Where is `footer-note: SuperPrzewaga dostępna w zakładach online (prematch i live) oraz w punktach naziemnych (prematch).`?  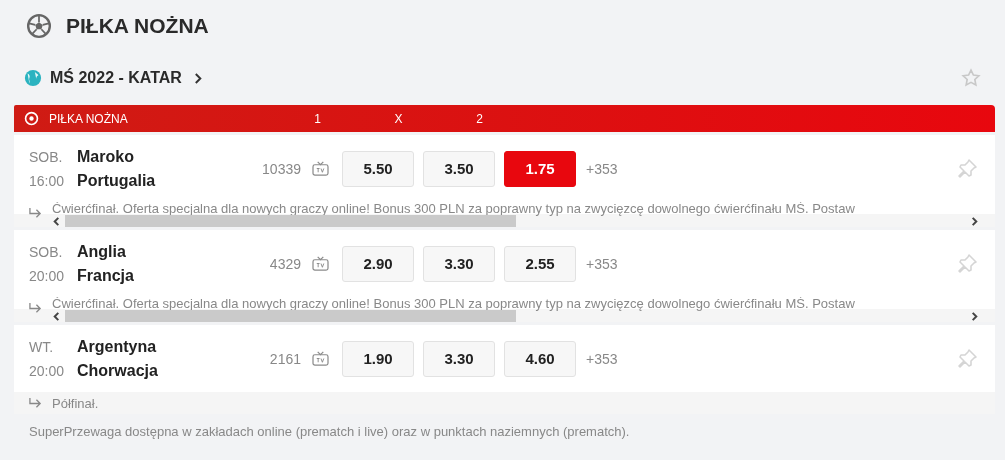
footer-note: SuperPrzewaga dostępna w zakładach online (prematch i live) oraz w punktach naziemnych (prematch). is located at coordinates (330, 431).